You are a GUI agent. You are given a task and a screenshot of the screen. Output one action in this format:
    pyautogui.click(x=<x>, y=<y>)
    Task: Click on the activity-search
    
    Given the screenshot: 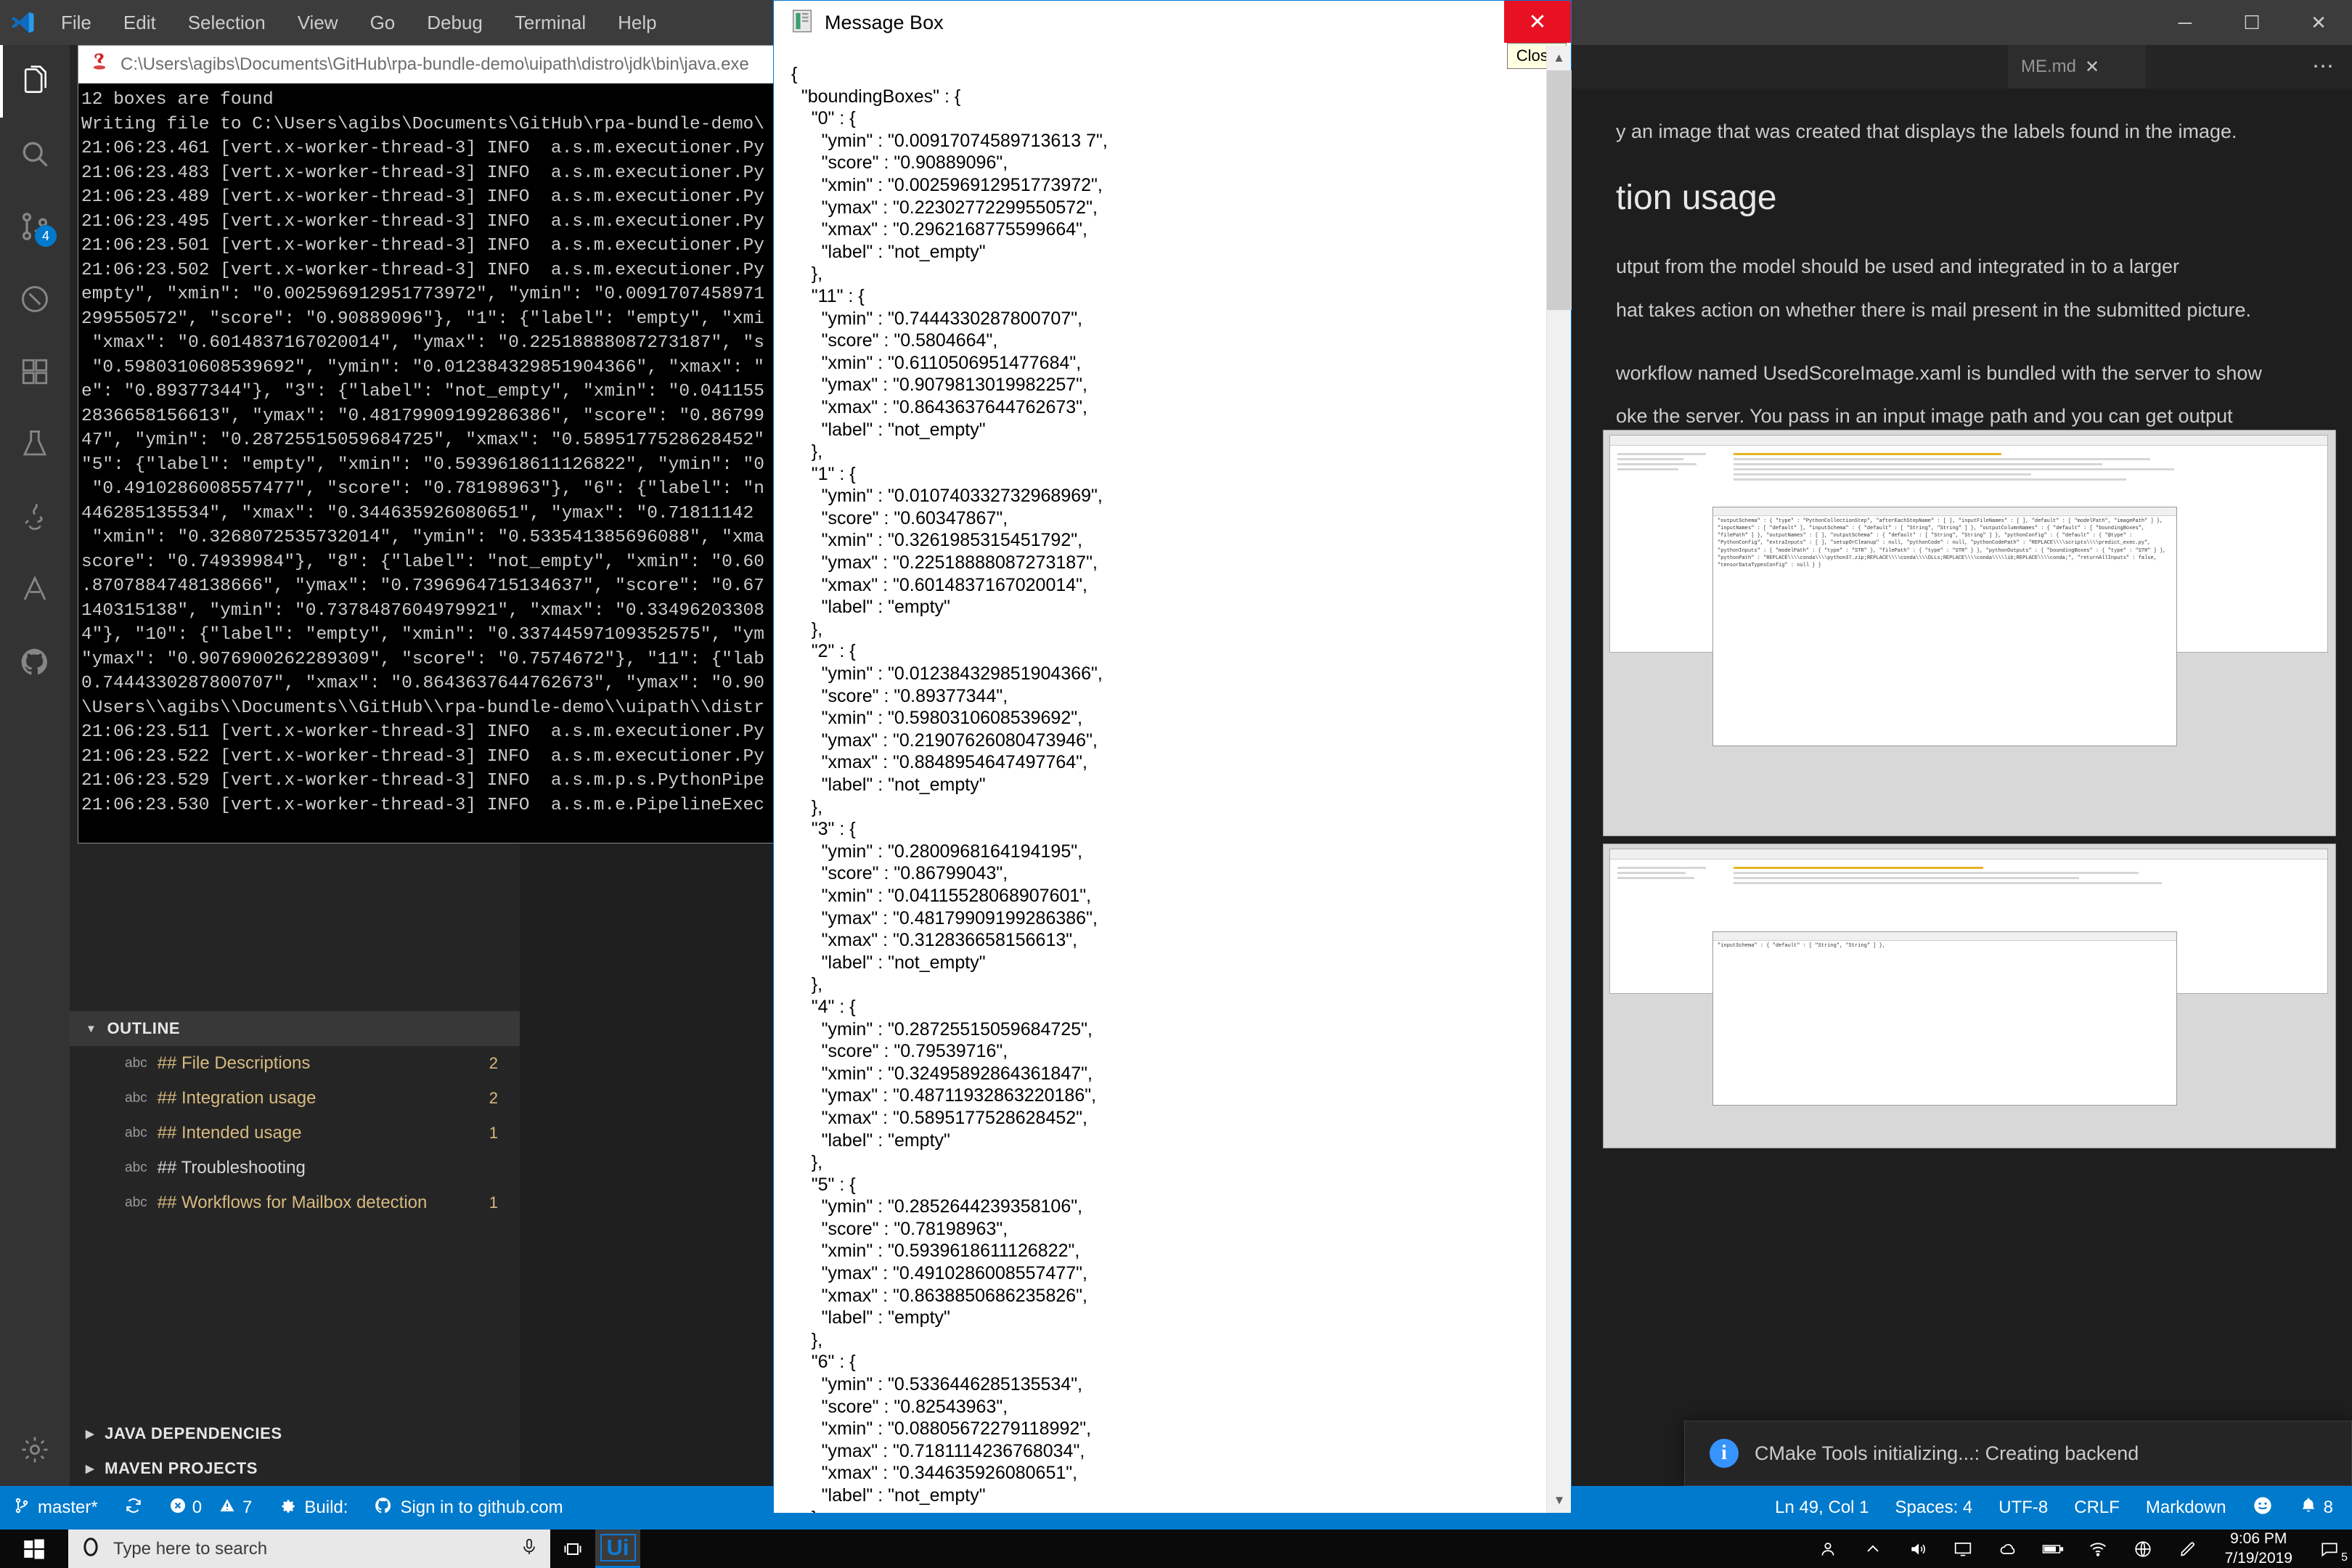 What is the action you would take?
    pyautogui.click(x=35, y=154)
    